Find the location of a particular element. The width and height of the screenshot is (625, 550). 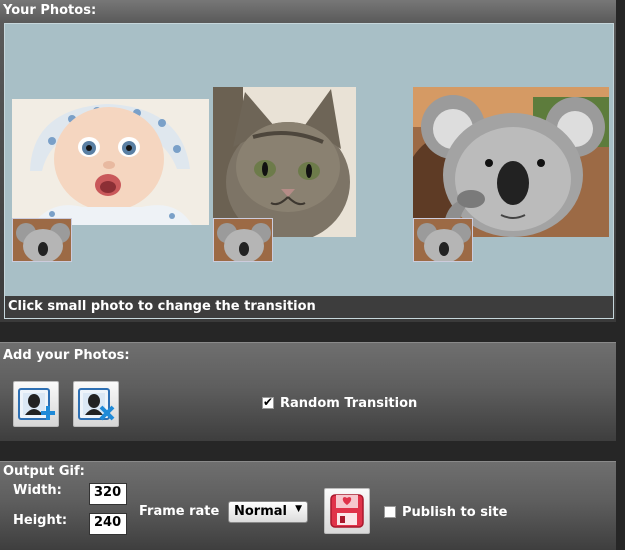

height-label: Height: is located at coordinates (40, 520).